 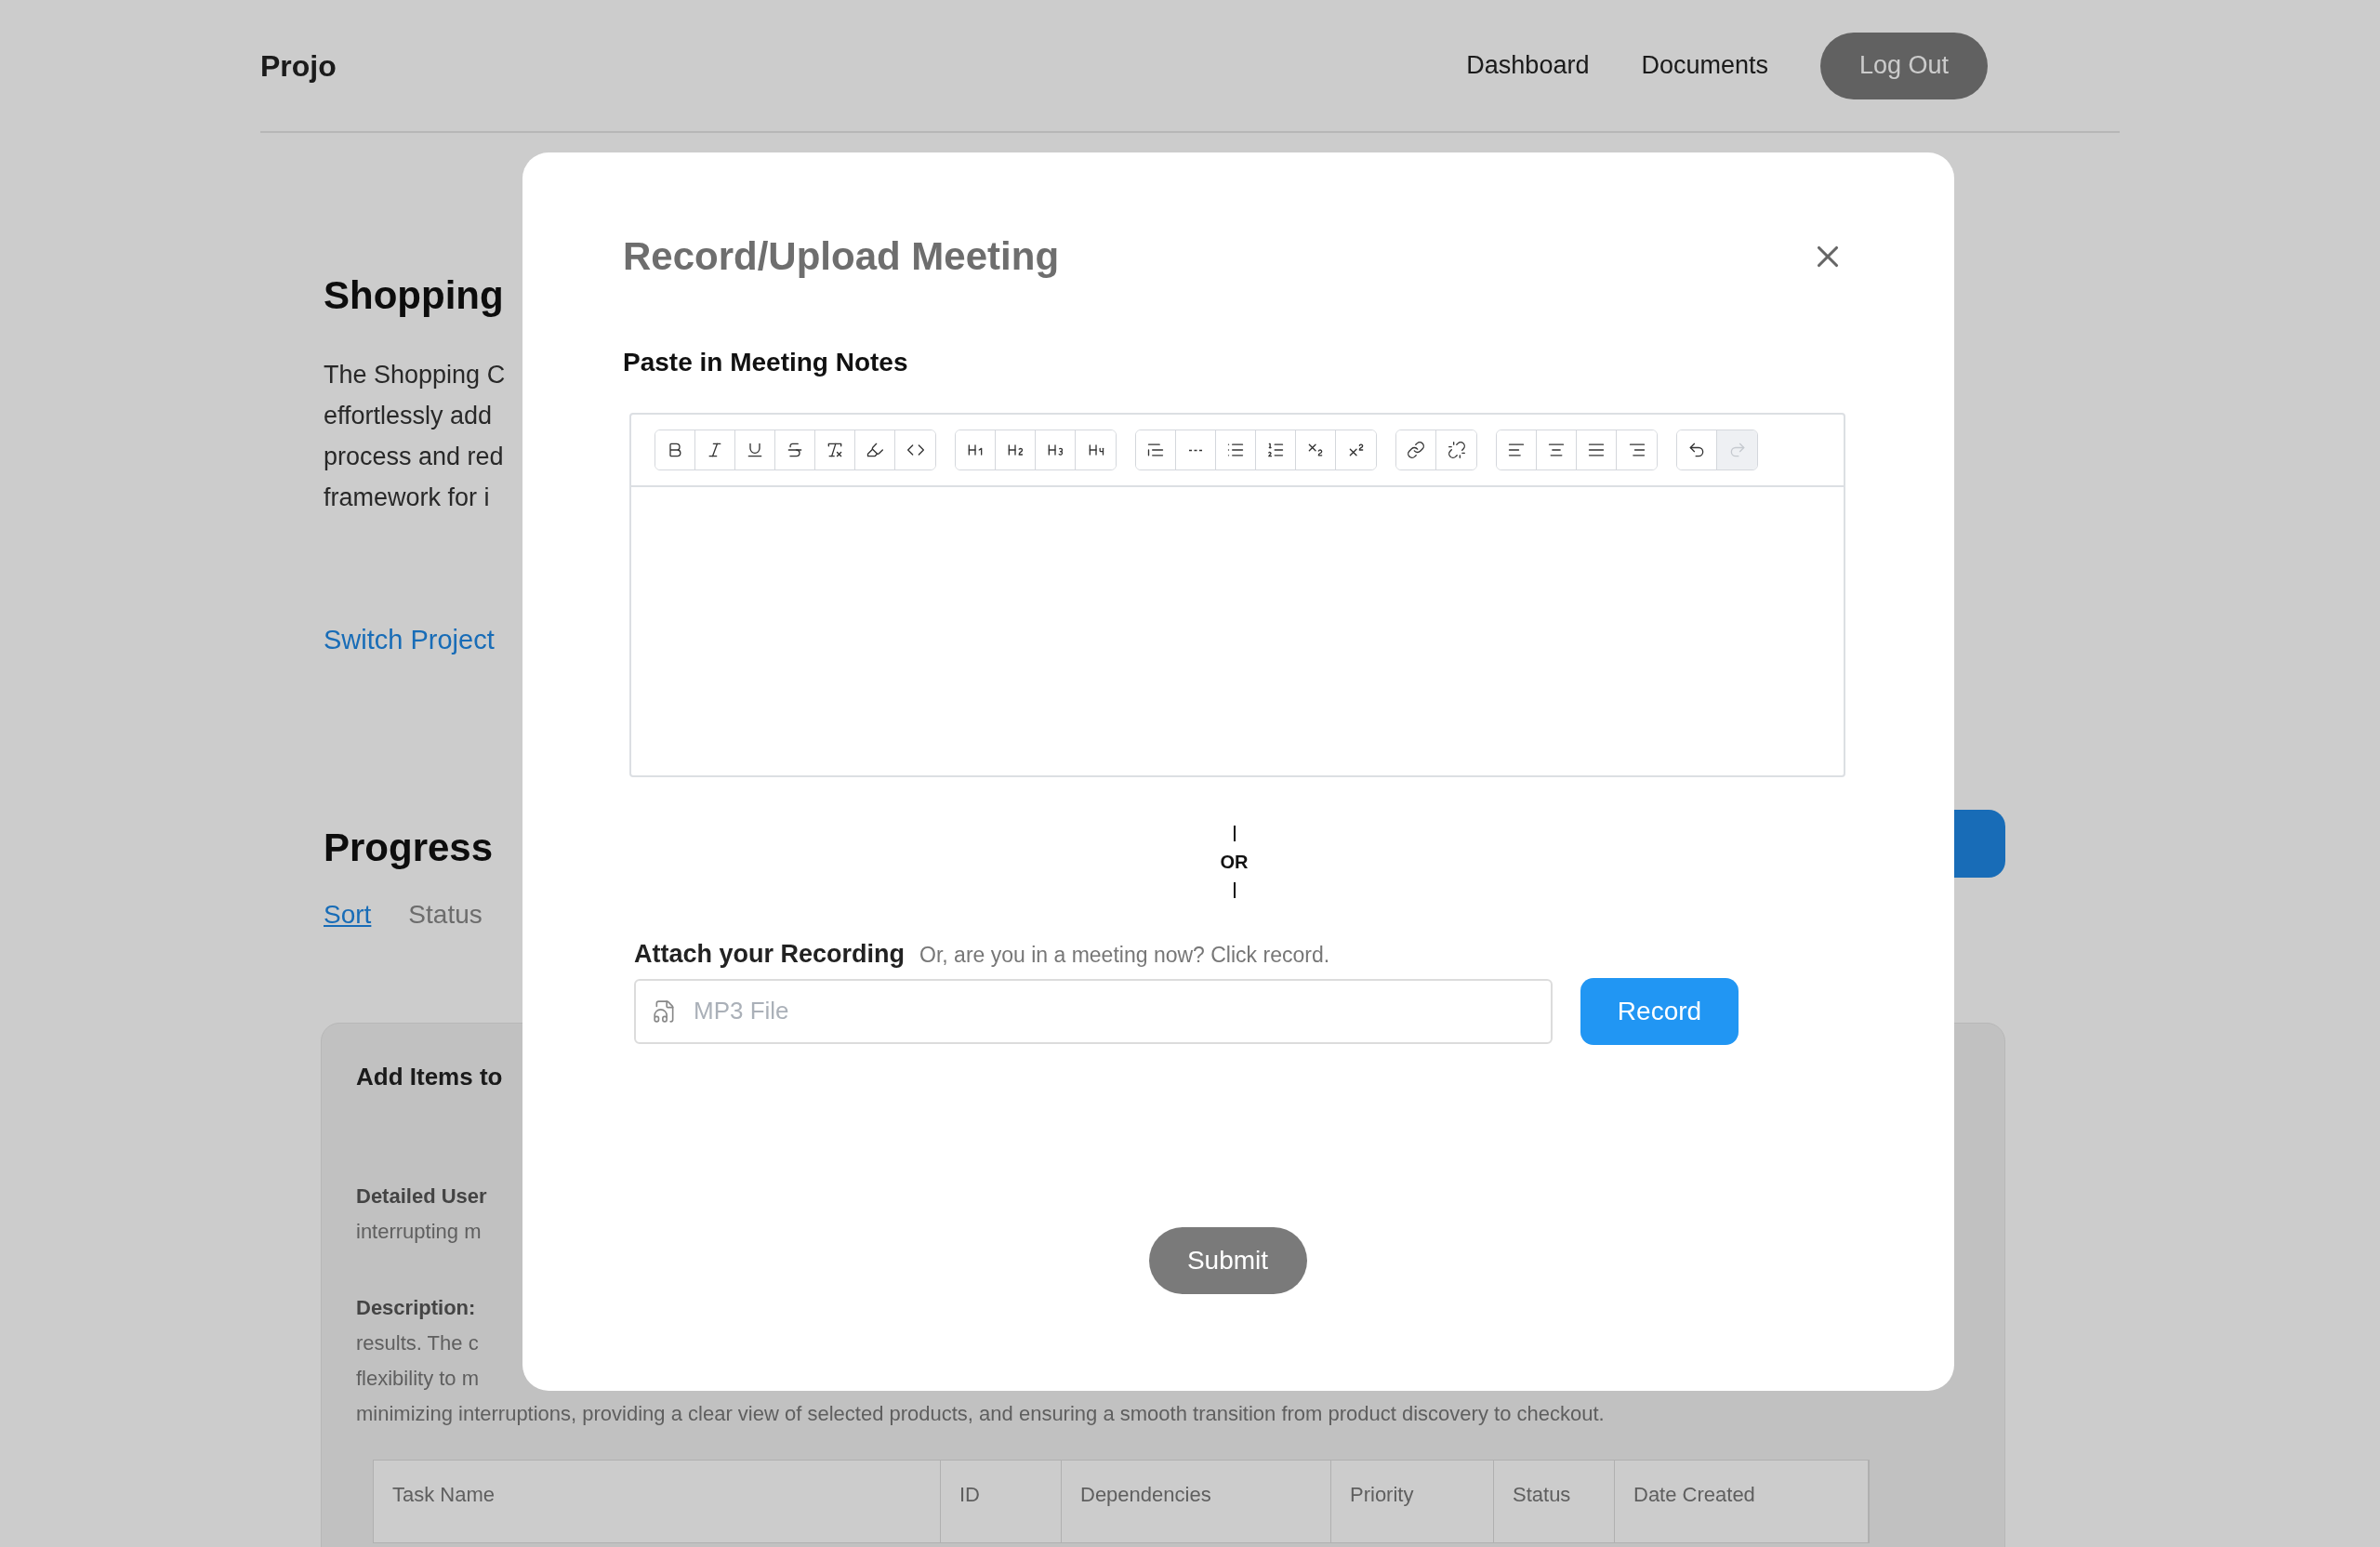 What do you see at coordinates (1528, 65) in the screenshot?
I see `nav-link: Dashboard` at bounding box center [1528, 65].